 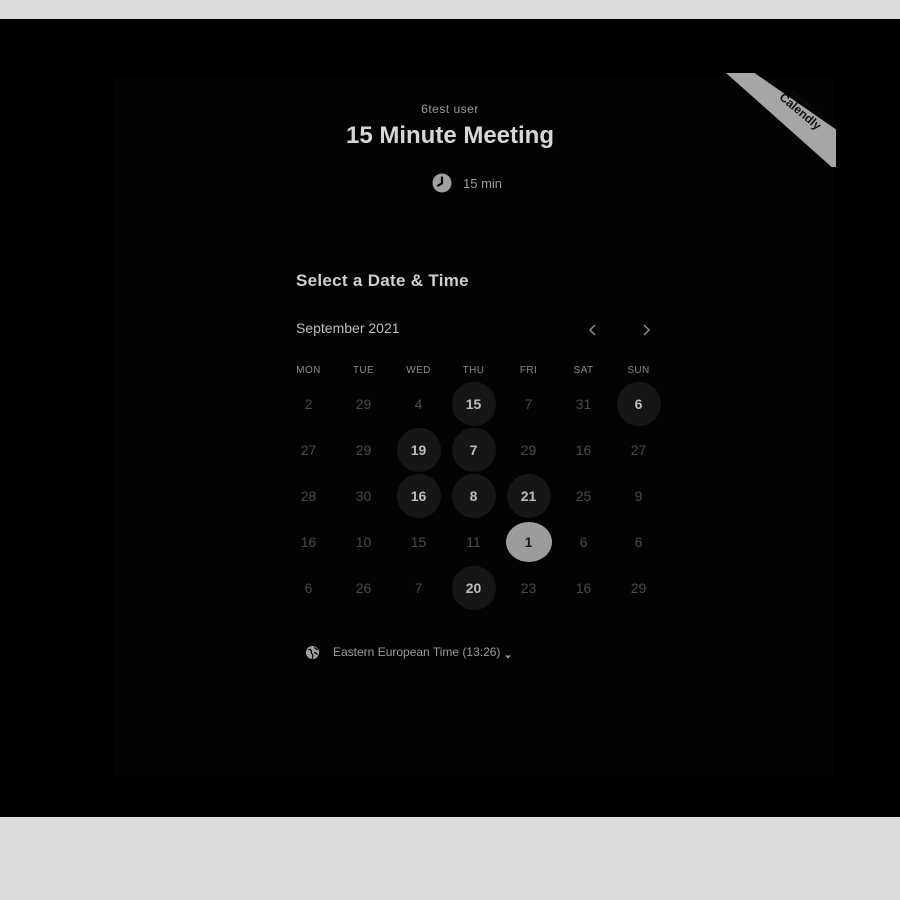 I want to click on chevron-left-icon, so click(x=592, y=330).